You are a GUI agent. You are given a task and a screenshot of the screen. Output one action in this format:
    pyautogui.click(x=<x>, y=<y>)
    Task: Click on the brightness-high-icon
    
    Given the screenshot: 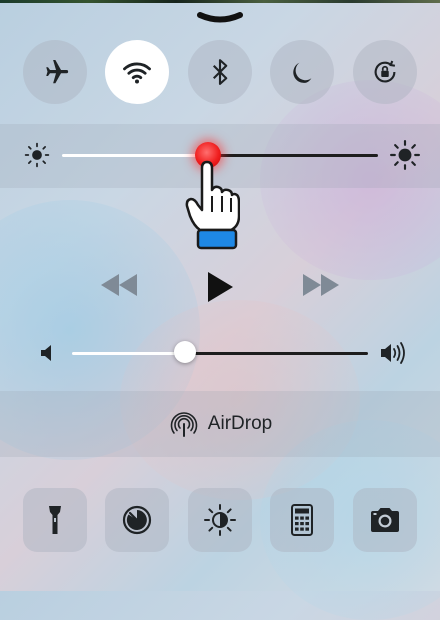 What is the action you would take?
    pyautogui.click(x=405, y=155)
    